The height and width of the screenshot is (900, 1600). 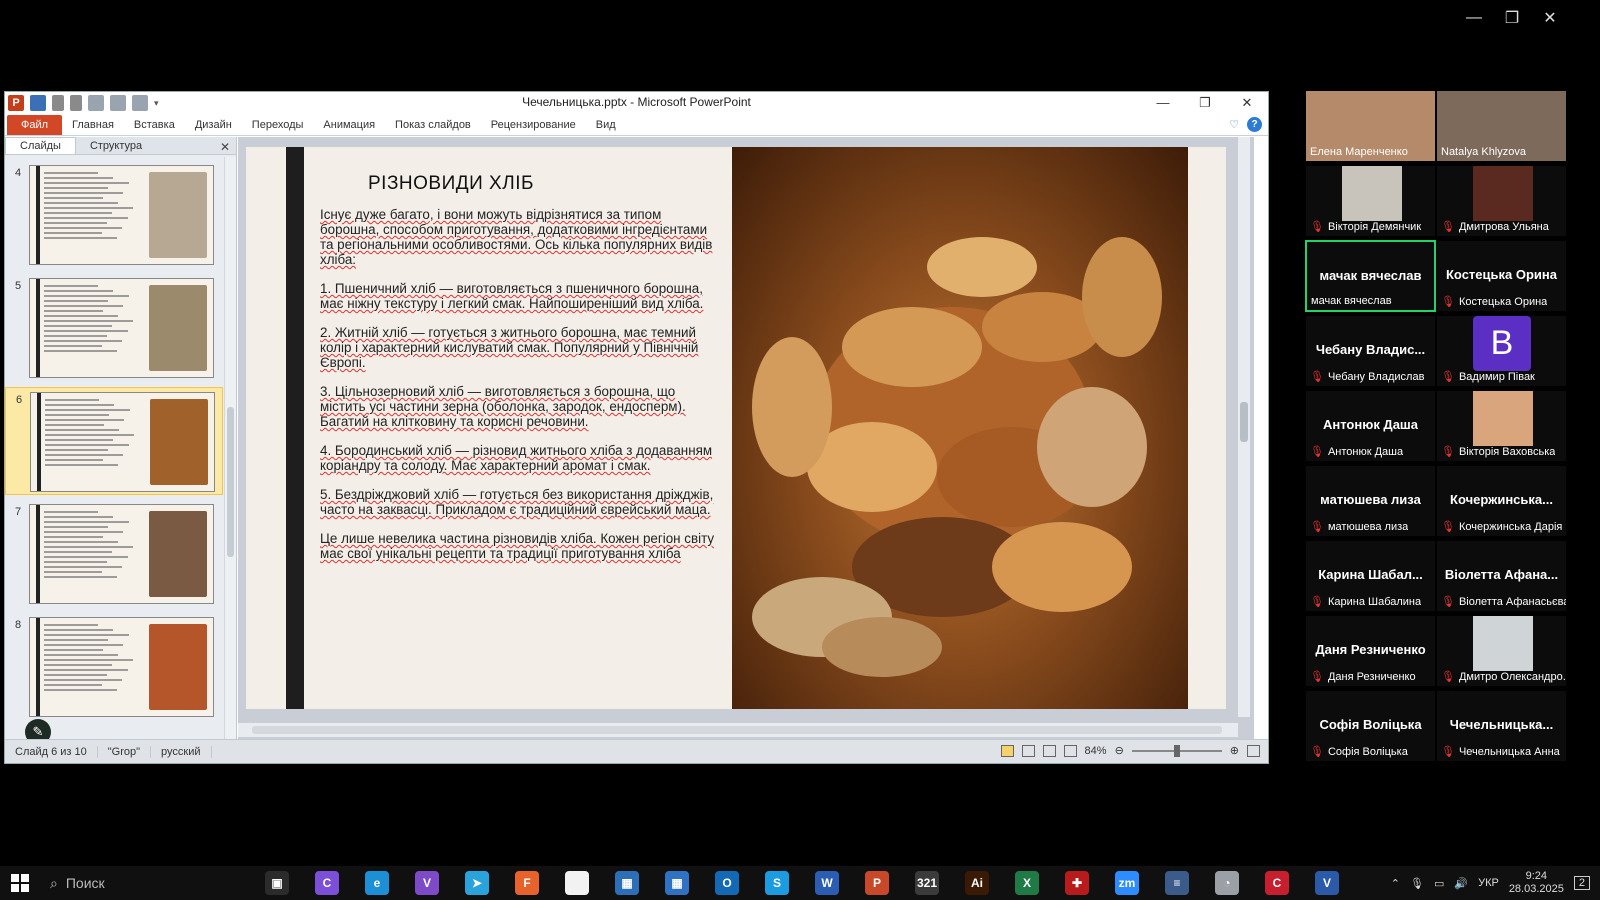 I want to click on puzzle-icon: ✚, so click(x=1077, y=883).